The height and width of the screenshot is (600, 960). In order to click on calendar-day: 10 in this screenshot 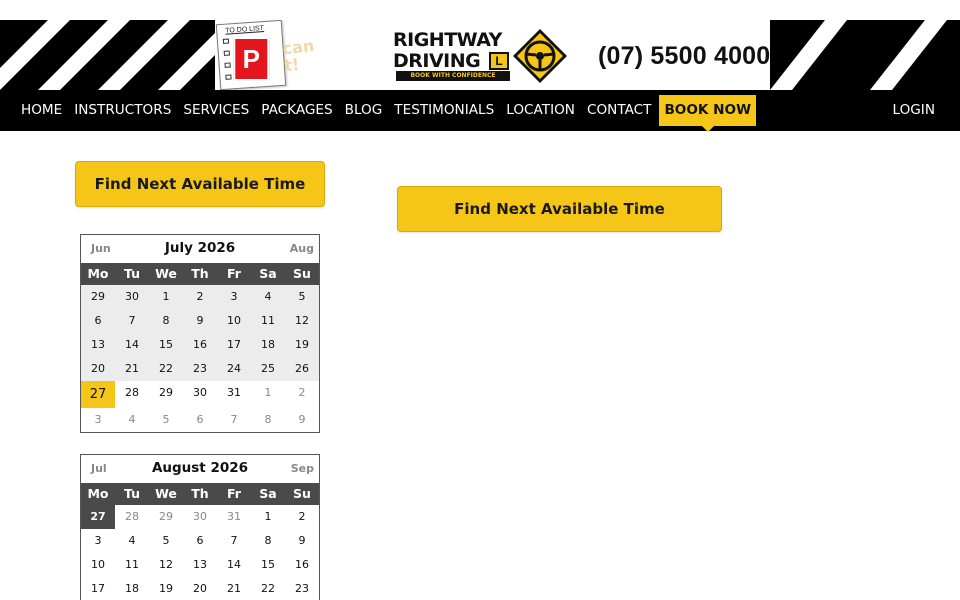, I will do `click(98, 565)`.